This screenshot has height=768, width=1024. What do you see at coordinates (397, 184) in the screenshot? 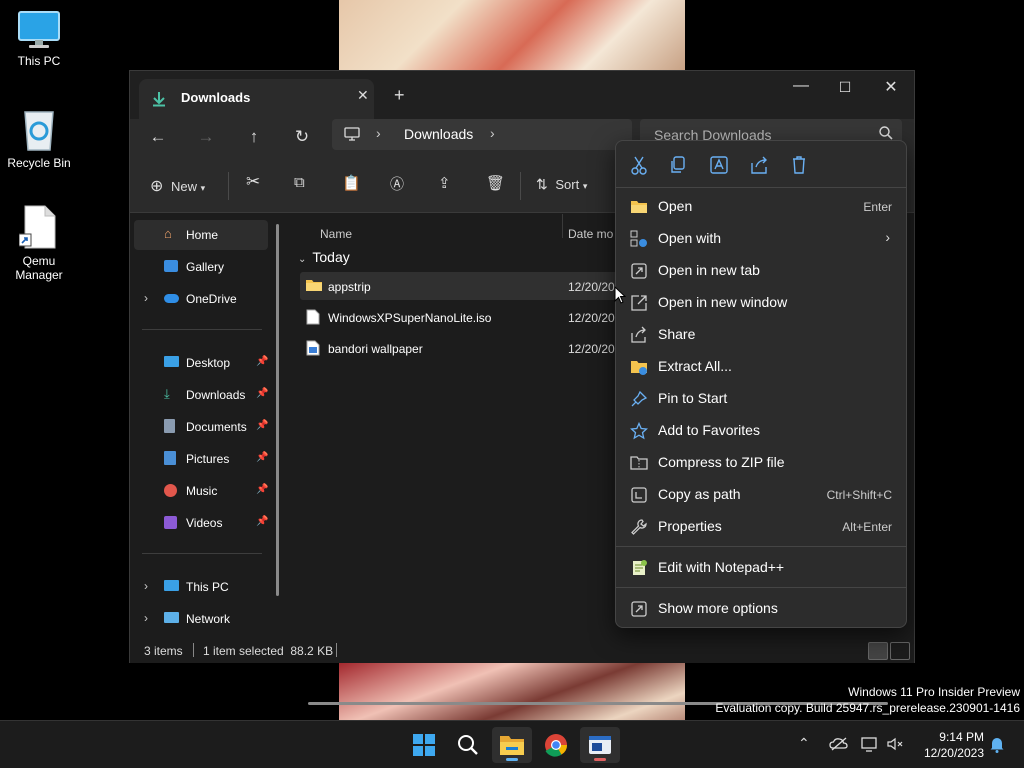
I see `rename-icon: Ⓐ` at bounding box center [397, 184].